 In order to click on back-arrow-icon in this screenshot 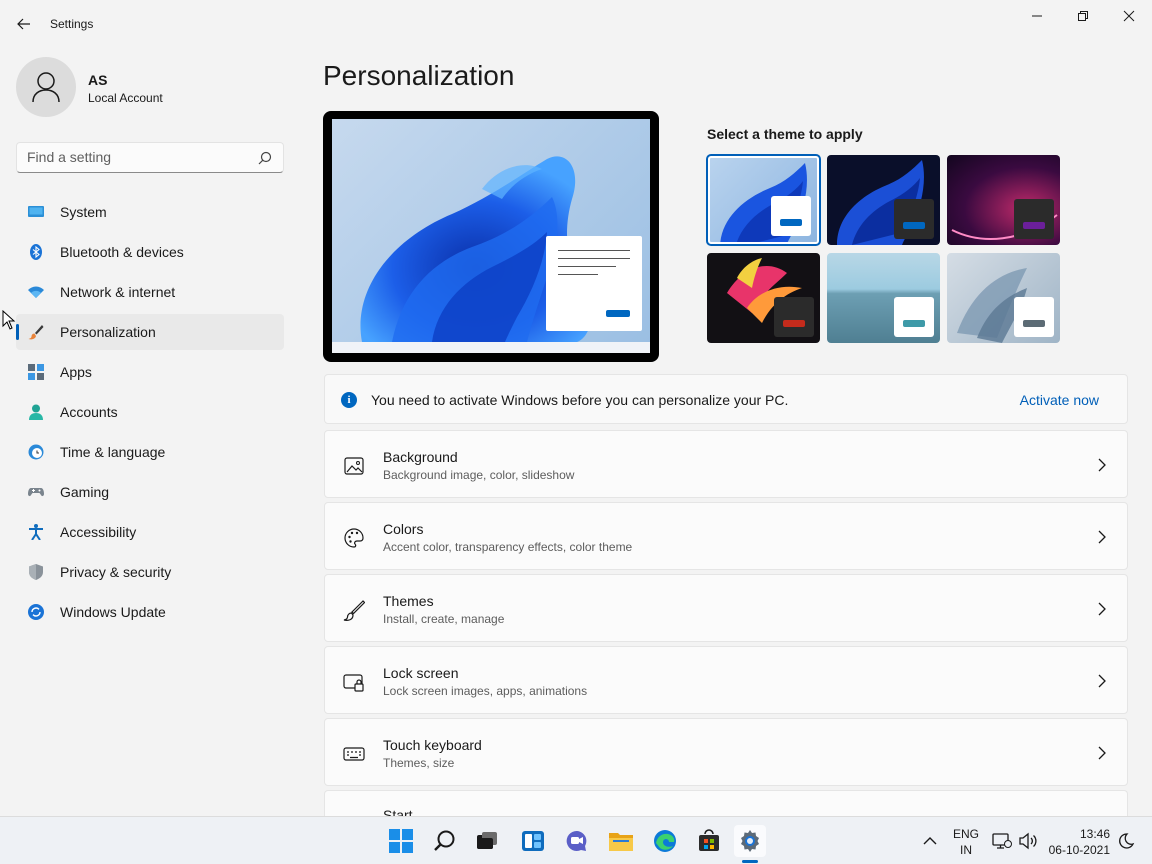, I will do `click(23, 24)`.